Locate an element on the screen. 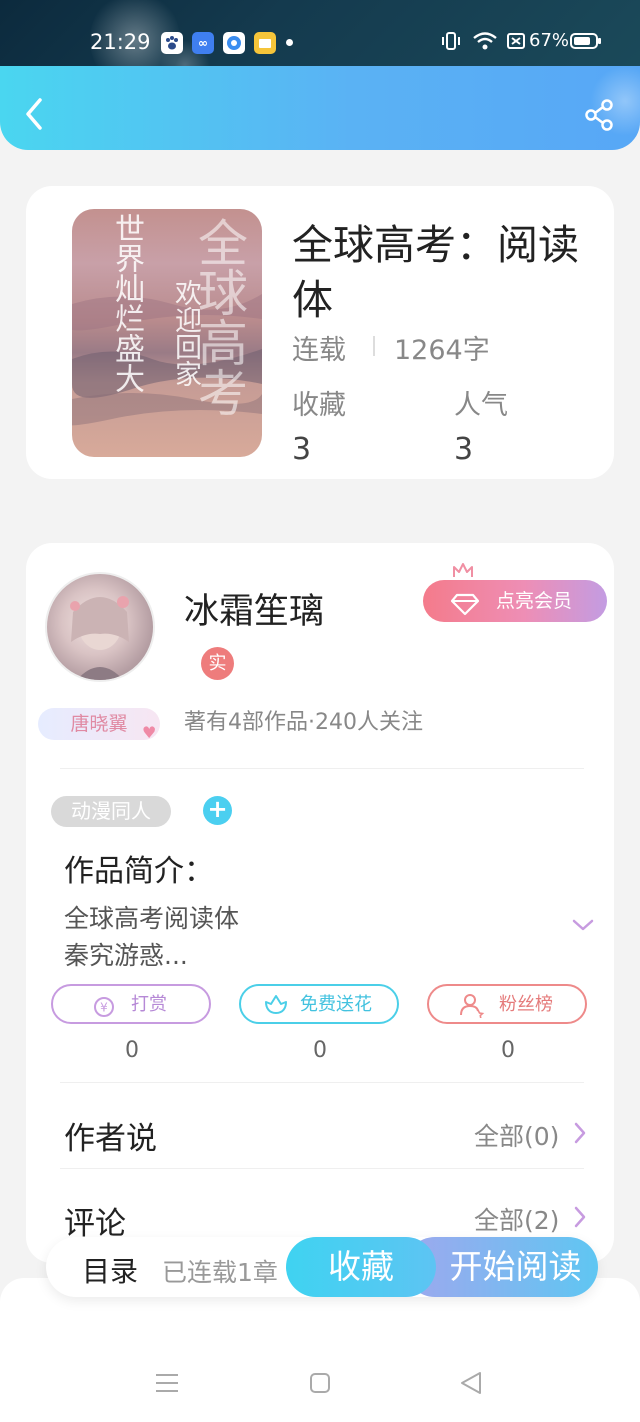 The image size is (640, 1422). vip-label: 点亮会员 is located at coordinates (534, 601).